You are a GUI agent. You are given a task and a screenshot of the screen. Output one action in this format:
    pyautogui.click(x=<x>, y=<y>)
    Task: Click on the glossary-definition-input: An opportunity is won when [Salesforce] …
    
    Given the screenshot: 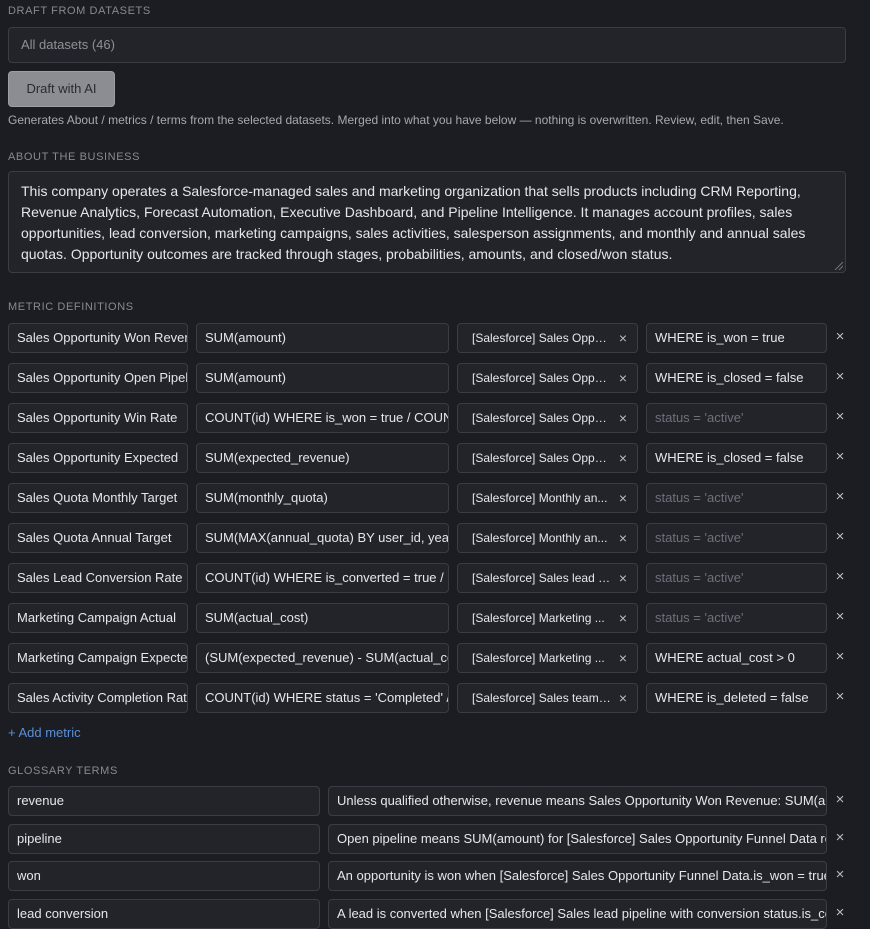 What is the action you would take?
    pyautogui.click(x=577, y=876)
    